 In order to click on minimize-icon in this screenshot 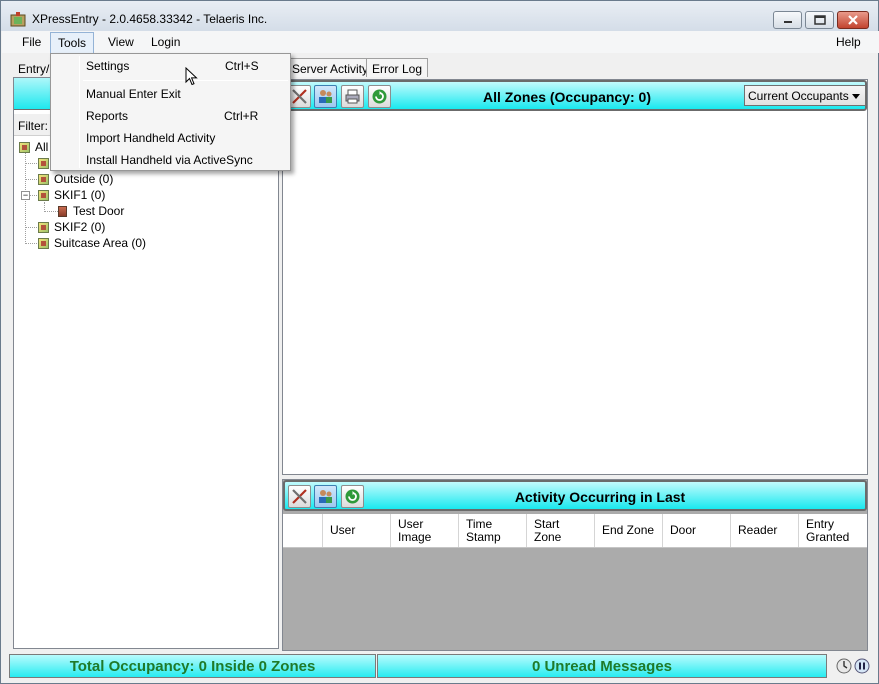, I will do `click(787, 22)`.